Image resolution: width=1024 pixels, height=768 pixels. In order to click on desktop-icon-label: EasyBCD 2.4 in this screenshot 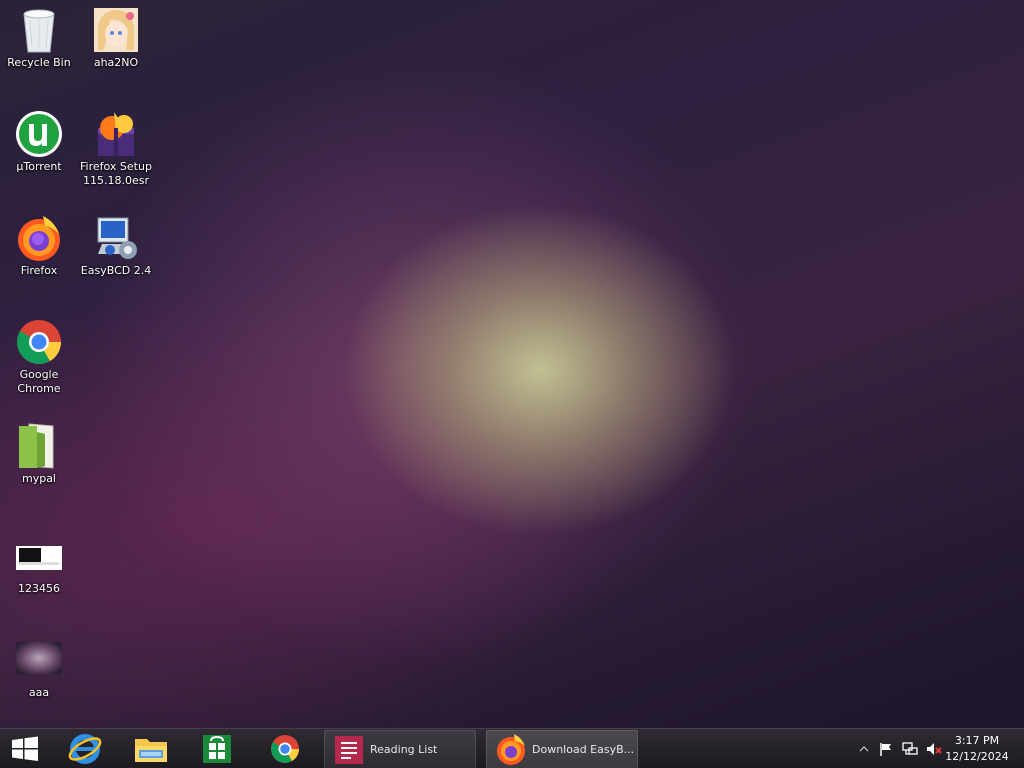, I will do `click(116, 270)`.